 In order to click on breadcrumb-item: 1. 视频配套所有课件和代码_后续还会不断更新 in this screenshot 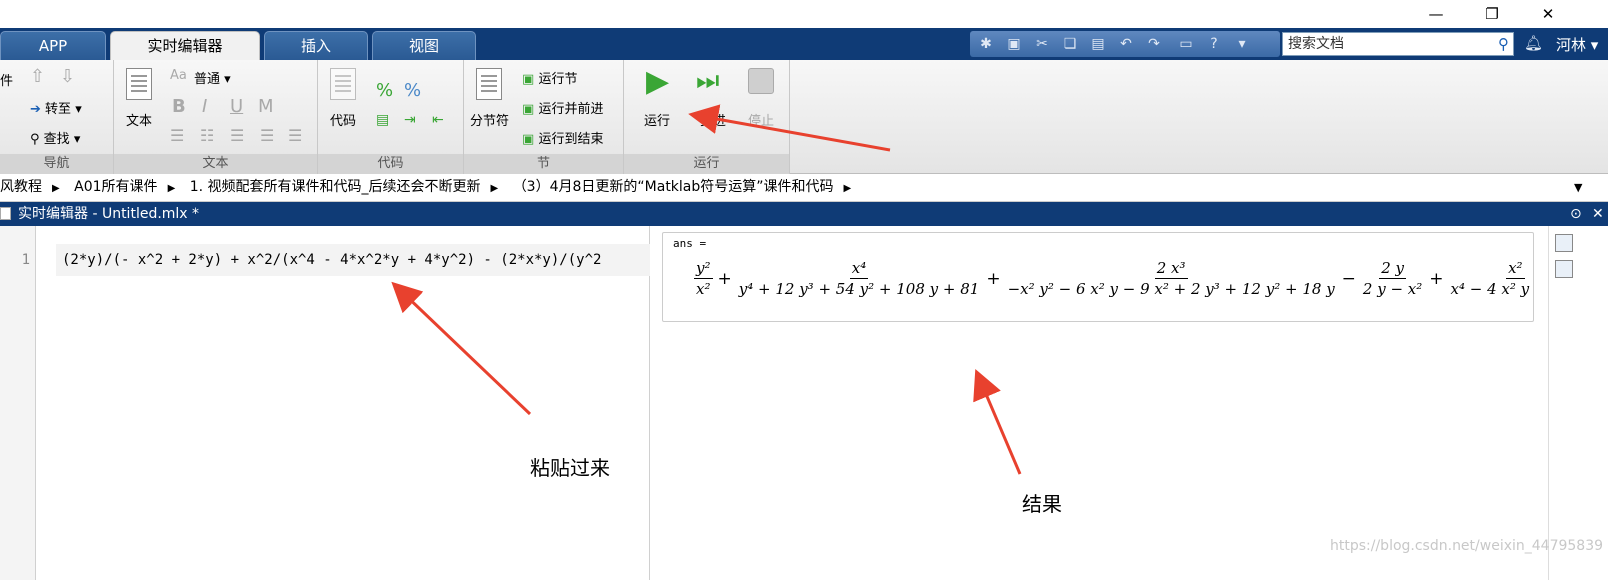, I will do `click(335, 187)`.